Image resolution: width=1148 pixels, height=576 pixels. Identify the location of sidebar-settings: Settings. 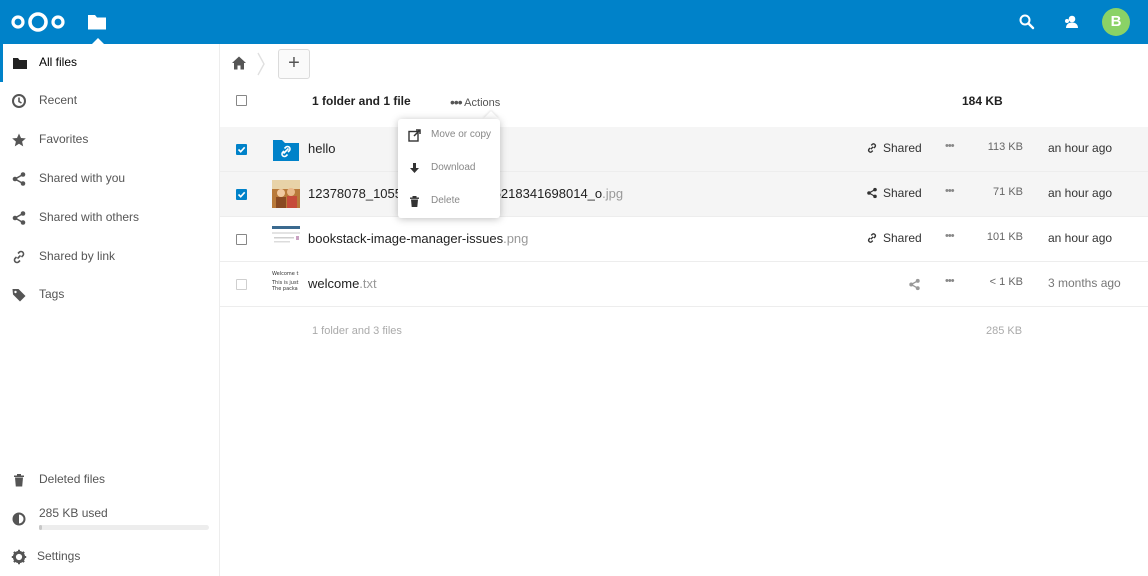
(109, 557).